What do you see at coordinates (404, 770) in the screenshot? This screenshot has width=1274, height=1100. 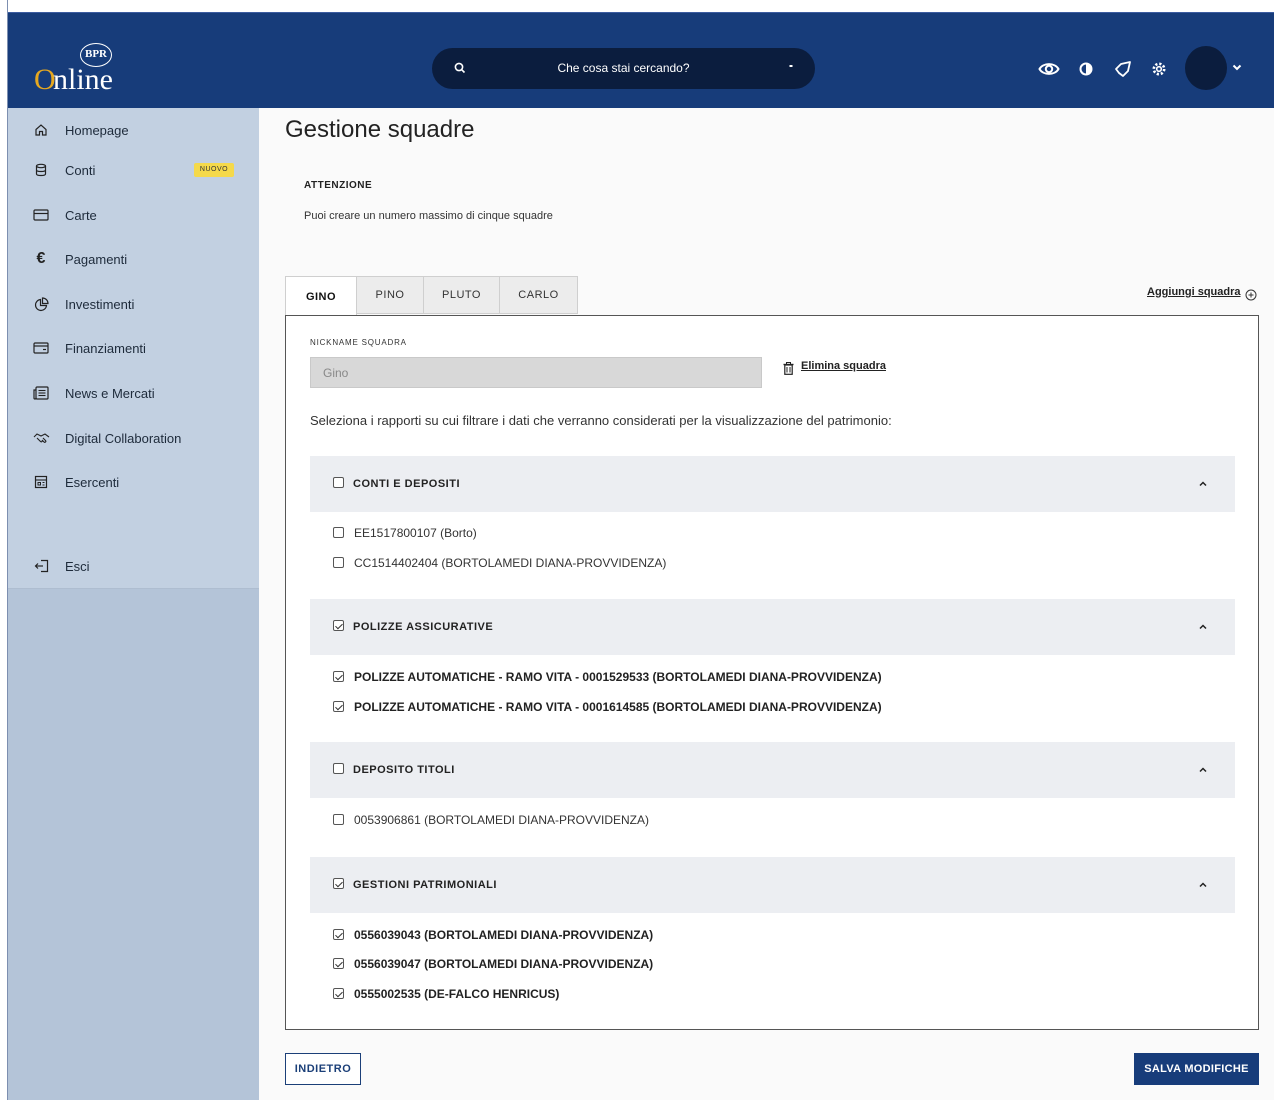 I see `group-title: DEPOSITO TITOLI` at bounding box center [404, 770].